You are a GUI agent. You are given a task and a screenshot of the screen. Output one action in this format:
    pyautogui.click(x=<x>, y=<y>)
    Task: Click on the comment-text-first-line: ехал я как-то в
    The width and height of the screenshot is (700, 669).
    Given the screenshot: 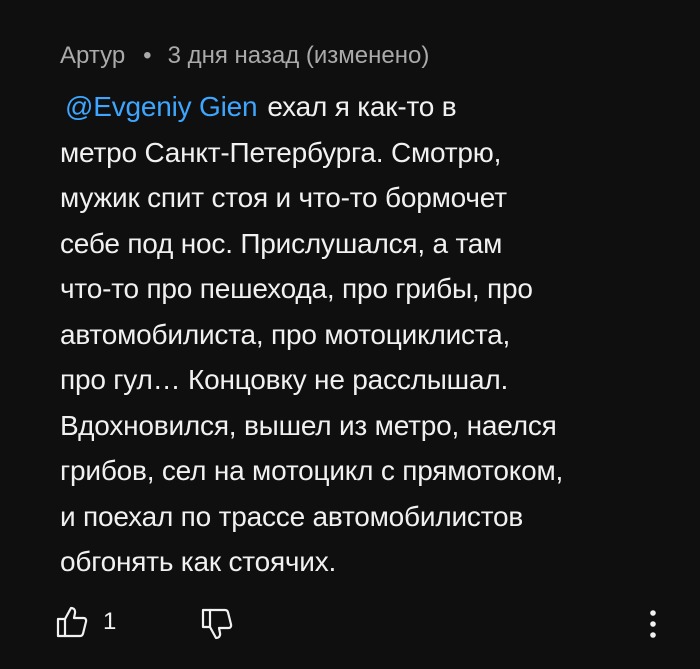 What is the action you would take?
    pyautogui.click(x=362, y=106)
    